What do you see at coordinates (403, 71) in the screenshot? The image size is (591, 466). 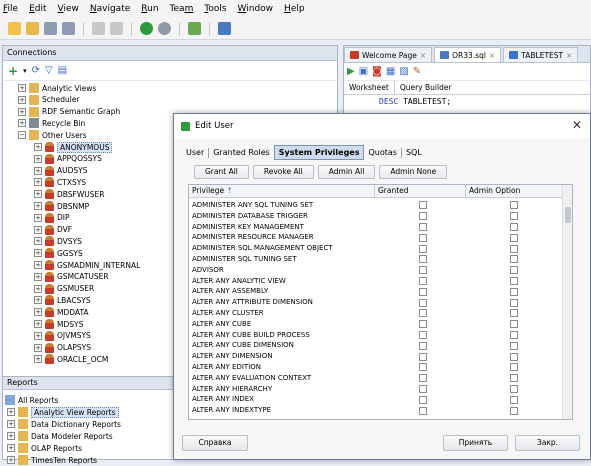 I see `autotrace-icon: ▧` at bounding box center [403, 71].